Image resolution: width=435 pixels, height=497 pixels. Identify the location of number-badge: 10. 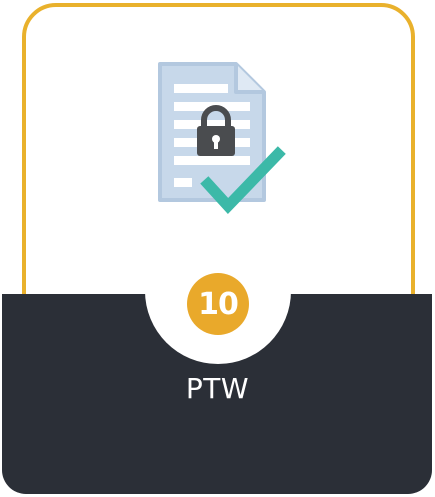
(218, 304).